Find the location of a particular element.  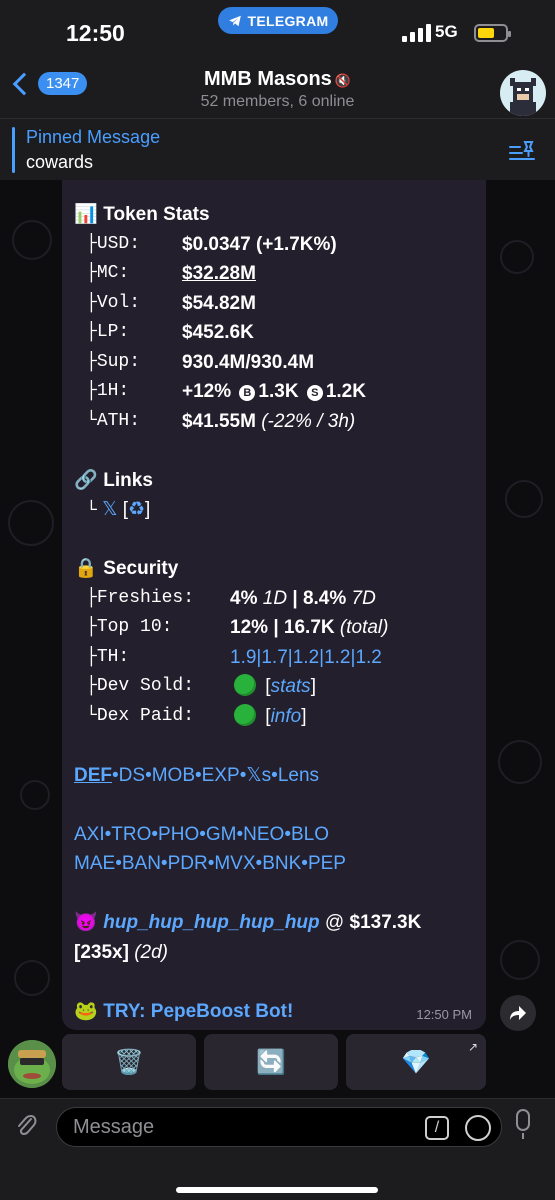

total-label: (total) is located at coordinates (364, 627).